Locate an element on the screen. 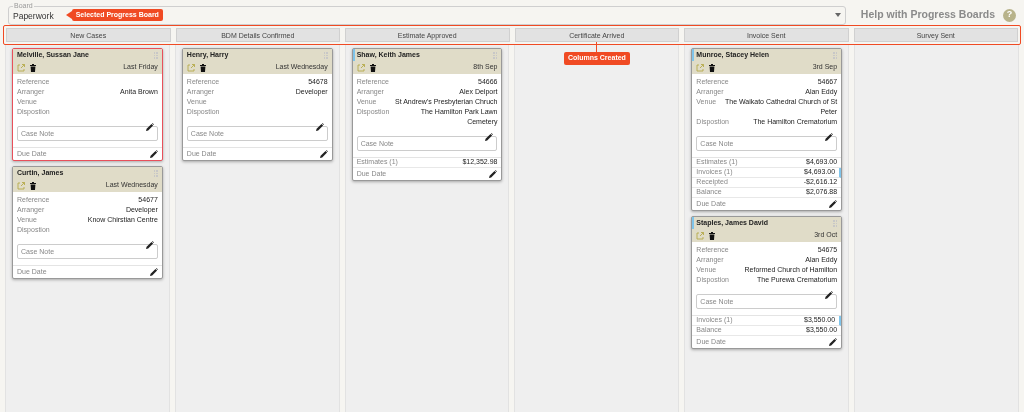 Image resolution: width=1024 pixels, height=412 pixels. help-link: Help with Progress Boards is located at coordinates (927, 15).